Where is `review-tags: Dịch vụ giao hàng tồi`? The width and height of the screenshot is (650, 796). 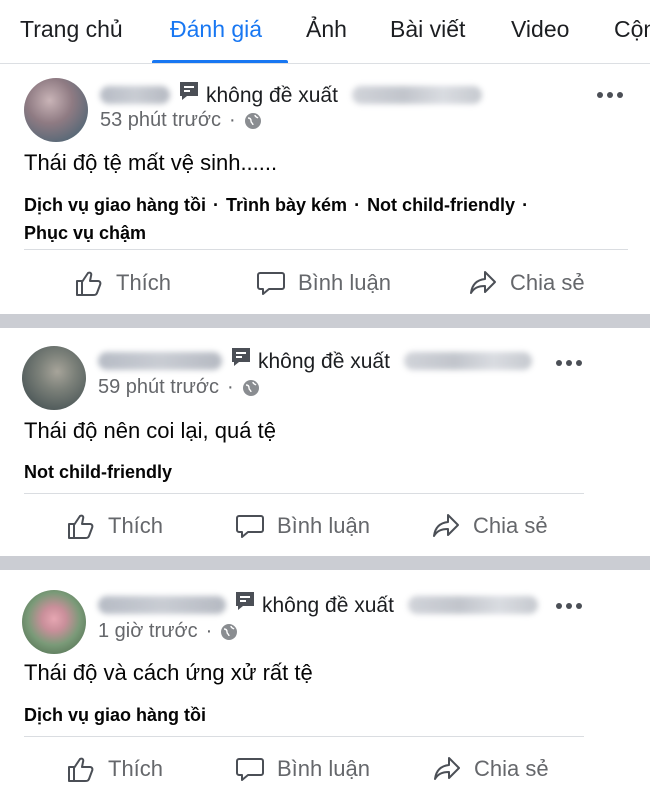 review-tags: Dịch vụ giao hàng tồi is located at coordinates (115, 715).